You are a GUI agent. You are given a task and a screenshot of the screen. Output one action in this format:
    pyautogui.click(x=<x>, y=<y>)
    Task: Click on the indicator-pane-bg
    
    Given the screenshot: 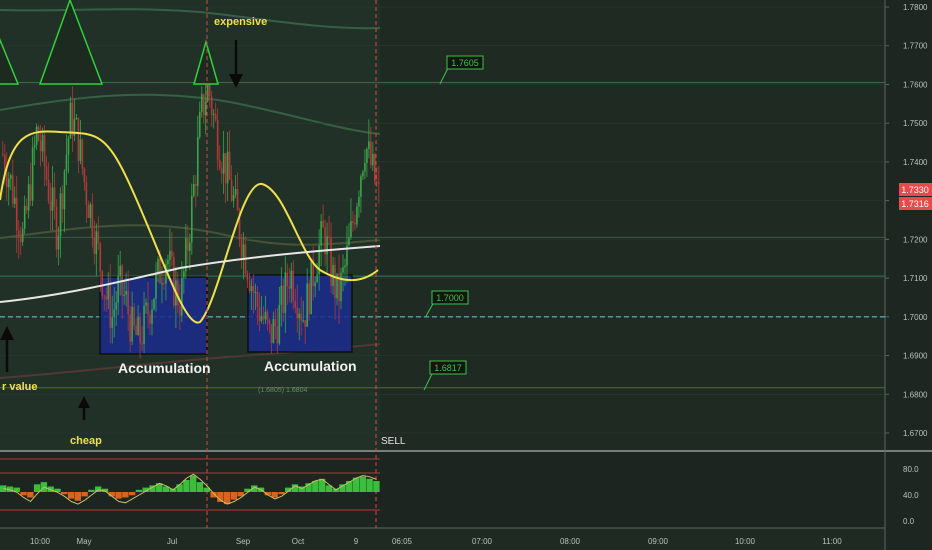 What is the action you would take?
    pyautogui.click(x=442, y=490)
    